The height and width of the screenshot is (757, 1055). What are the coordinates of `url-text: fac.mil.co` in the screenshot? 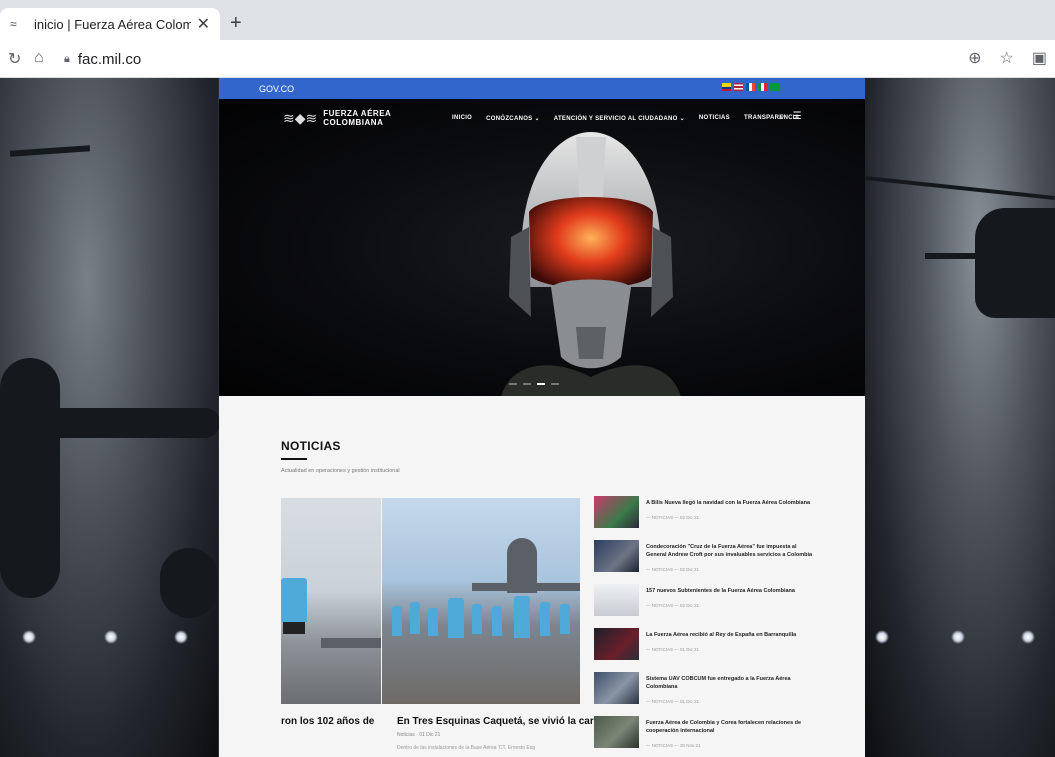 It's located at (109, 59).